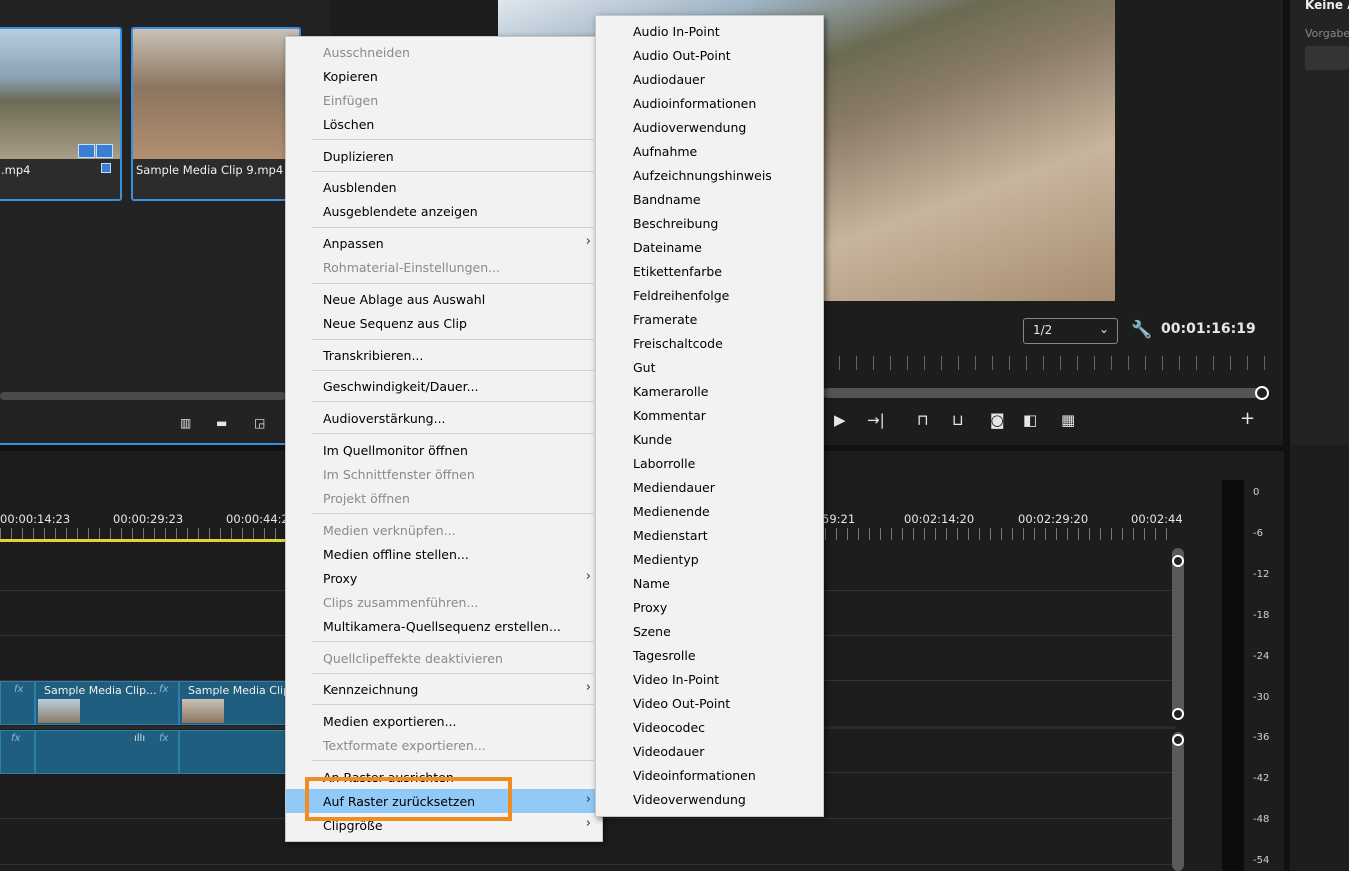 The image size is (1349, 871). I want to click on audio-clip: ıllı fx, so click(107, 752).